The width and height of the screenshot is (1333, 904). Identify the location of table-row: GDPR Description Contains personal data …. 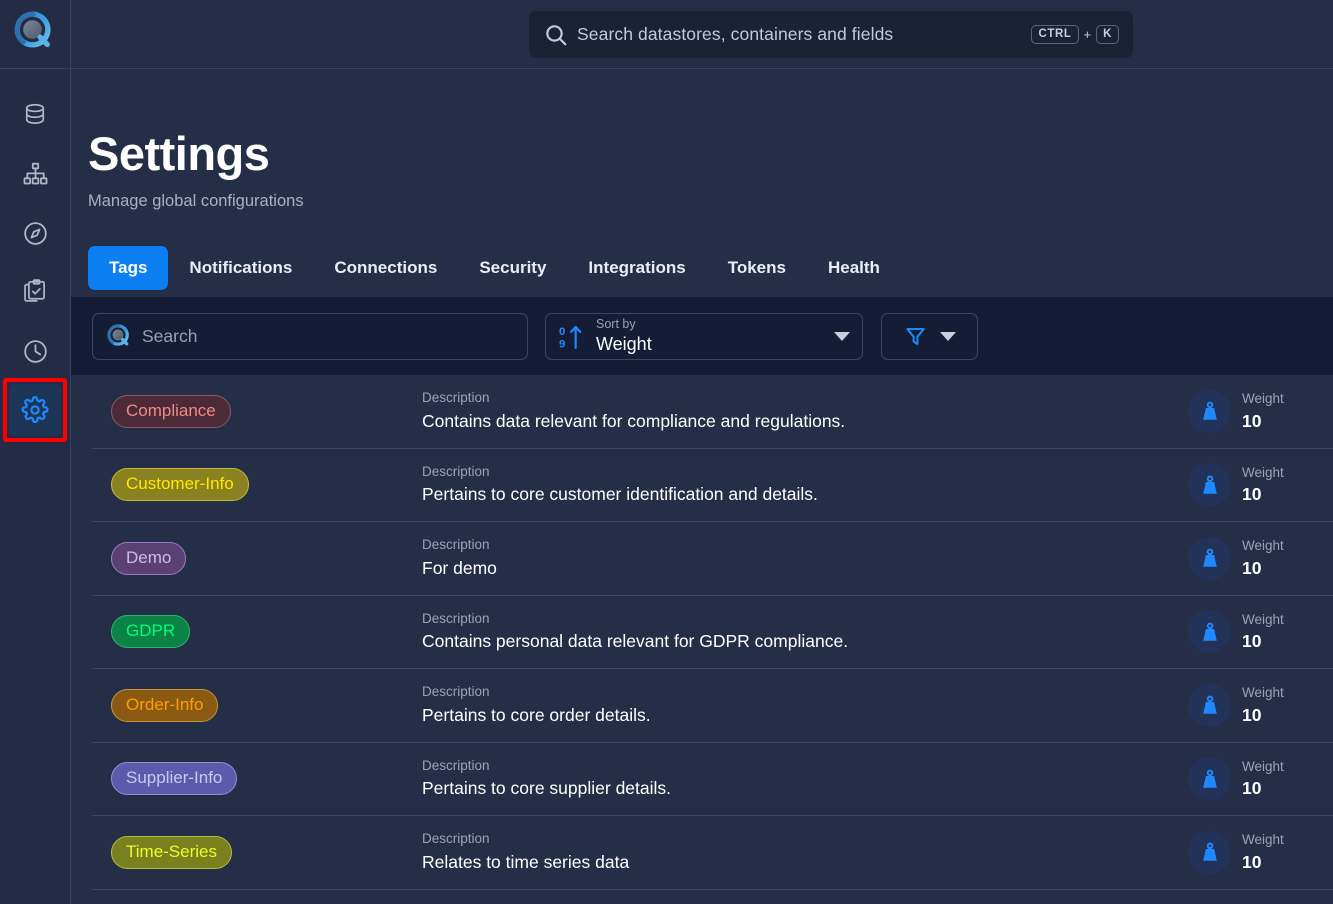
(712, 632).